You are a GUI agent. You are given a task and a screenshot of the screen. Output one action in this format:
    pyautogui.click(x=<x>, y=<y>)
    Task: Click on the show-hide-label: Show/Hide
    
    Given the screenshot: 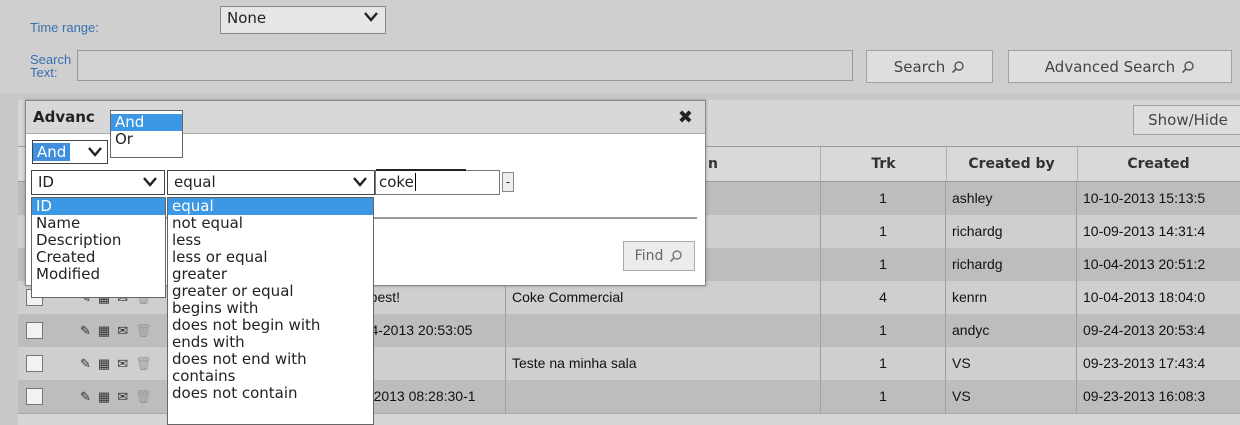 What is the action you would take?
    pyautogui.click(x=1188, y=120)
    